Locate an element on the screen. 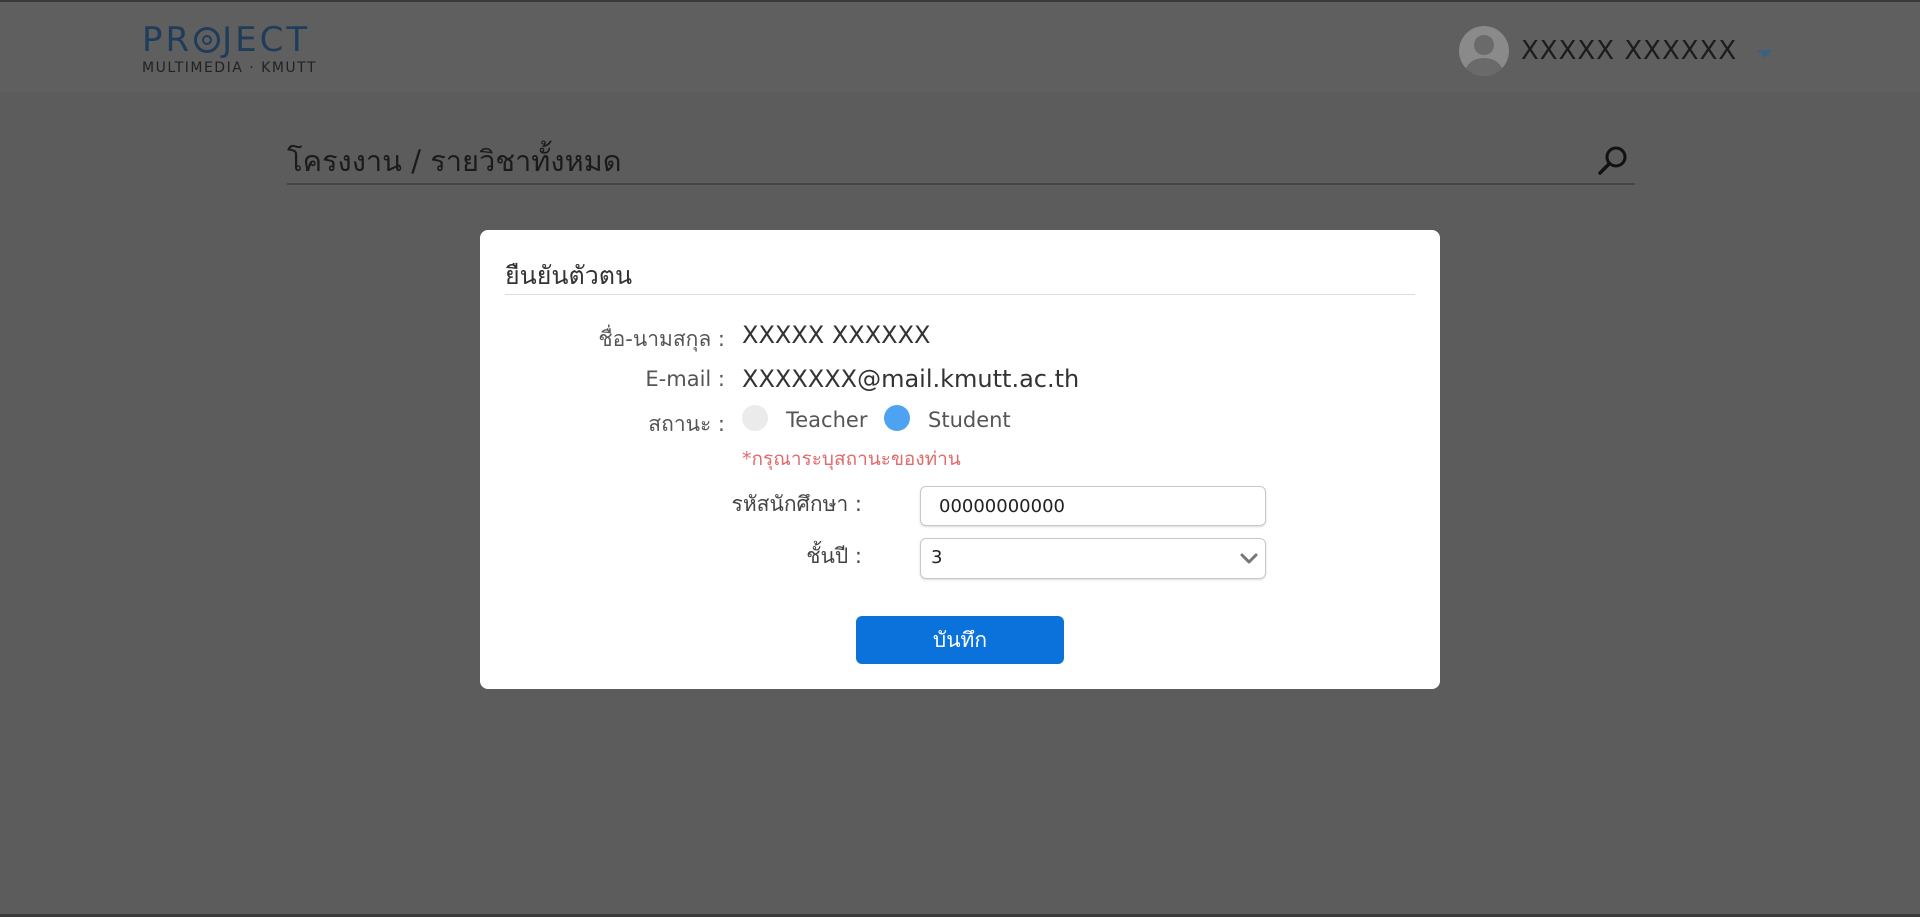  student-id-input is located at coordinates (1093, 506).